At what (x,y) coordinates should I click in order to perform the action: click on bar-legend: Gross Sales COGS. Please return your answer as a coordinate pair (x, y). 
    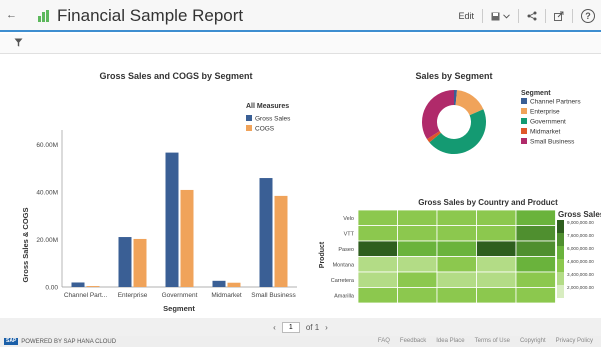
    Looking at the image, I should click on (268, 124).